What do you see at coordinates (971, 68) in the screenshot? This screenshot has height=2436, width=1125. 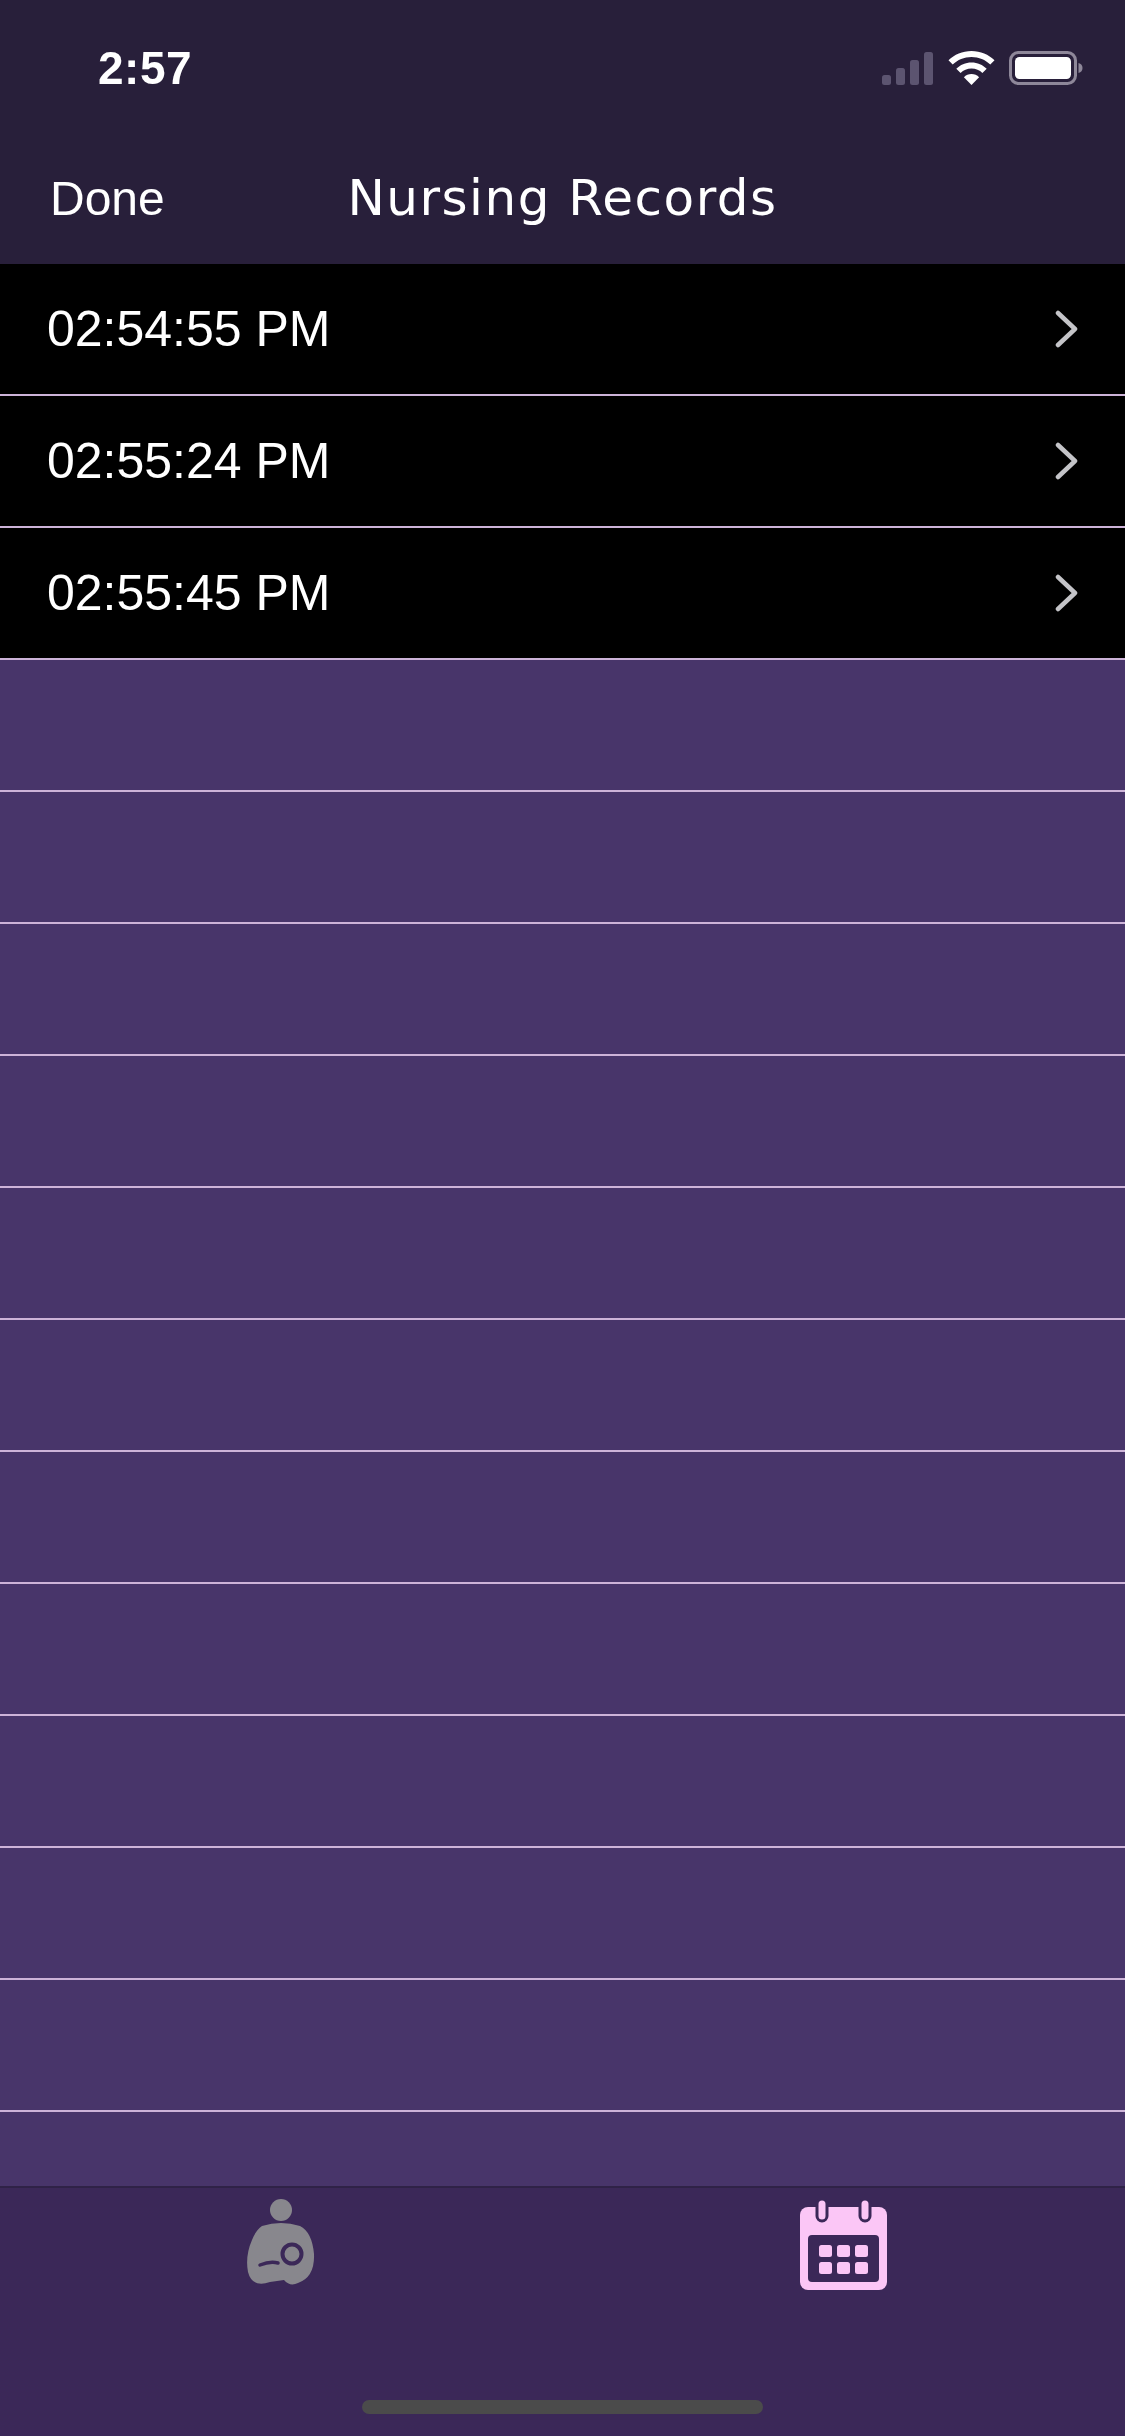 I see `wifi-icon` at bounding box center [971, 68].